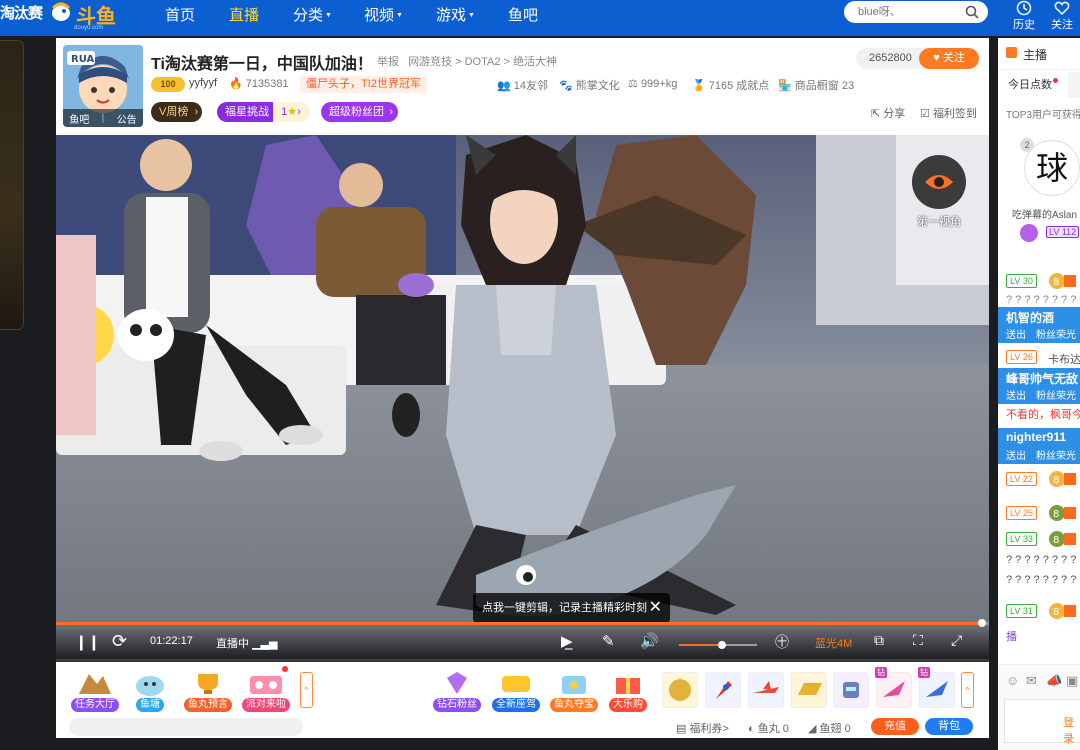 This screenshot has width=1080, height=750. What do you see at coordinates (809, 690) in the screenshot?
I see `gold-bar-icon` at bounding box center [809, 690].